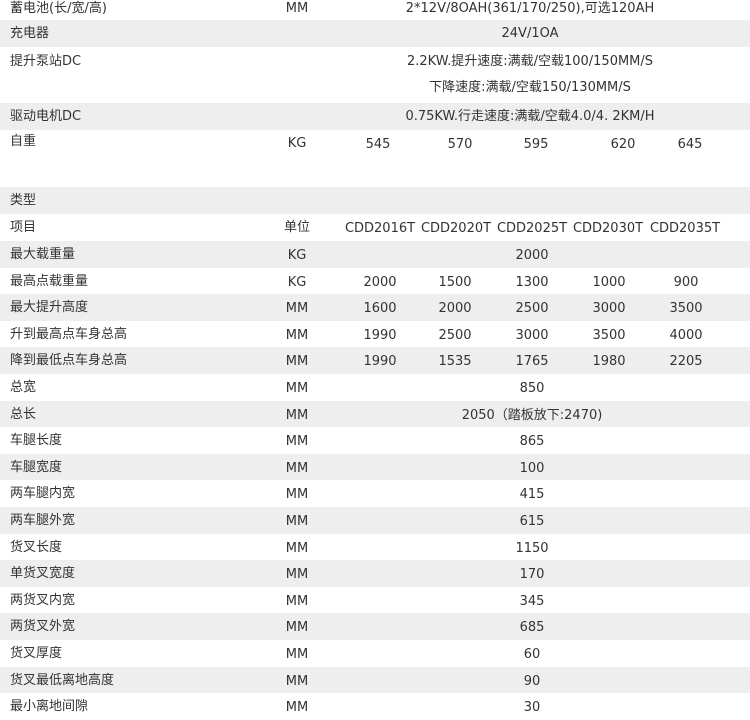  I want to click on table-row: 货叉长度 MM 1150, so click(375, 547).